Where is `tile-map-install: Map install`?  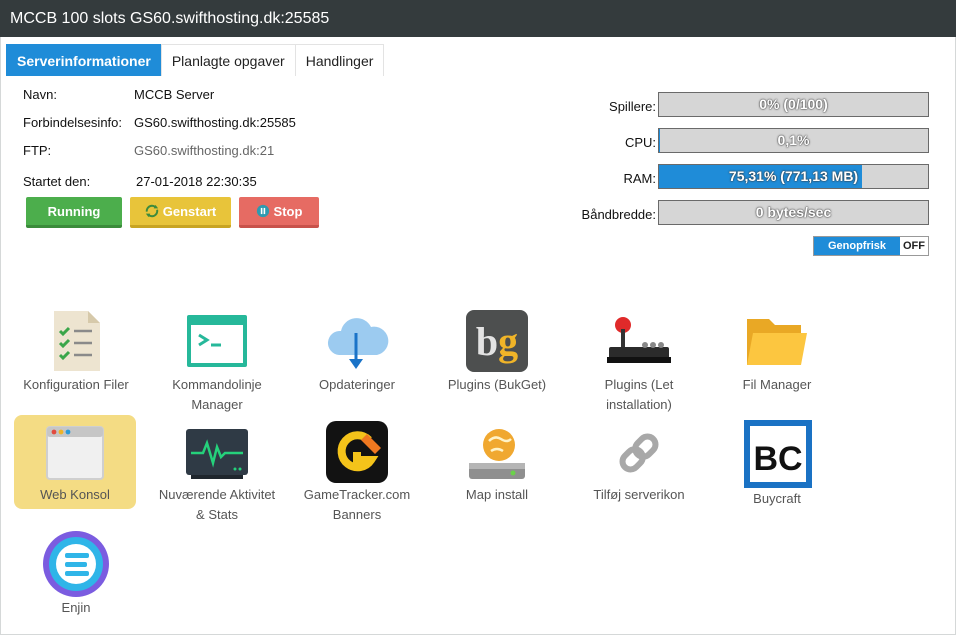
tile-map-install: Map install is located at coordinates (497, 465).